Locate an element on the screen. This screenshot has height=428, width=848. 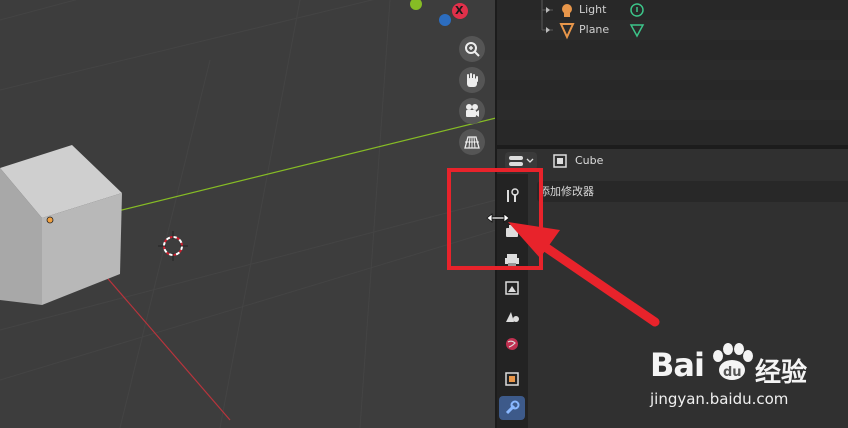
tab-object is located at coordinates (512, 379).